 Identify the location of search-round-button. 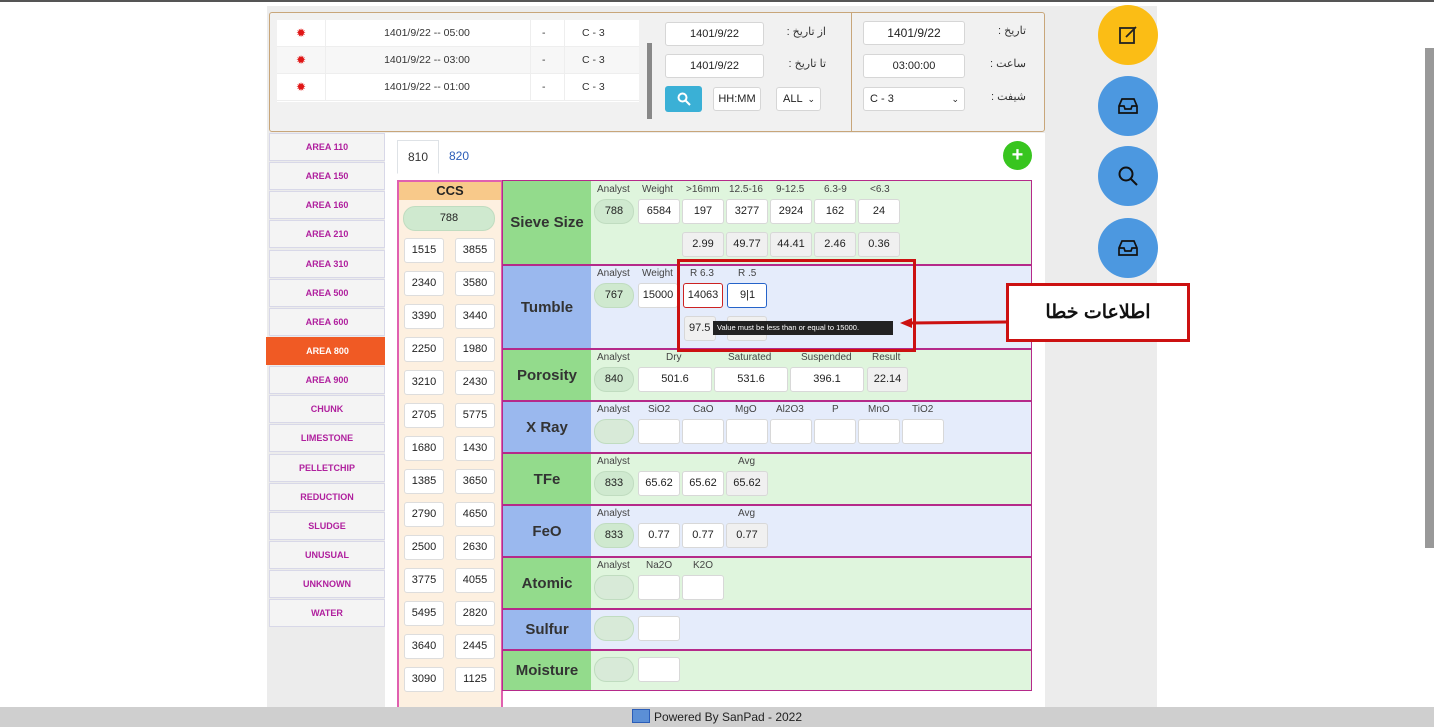
(1128, 176).